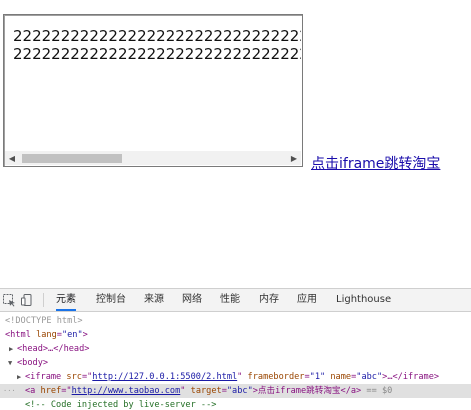 This screenshot has height=410, width=471. What do you see at coordinates (18, 335) in the screenshot?
I see `html-tag: <html` at bounding box center [18, 335].